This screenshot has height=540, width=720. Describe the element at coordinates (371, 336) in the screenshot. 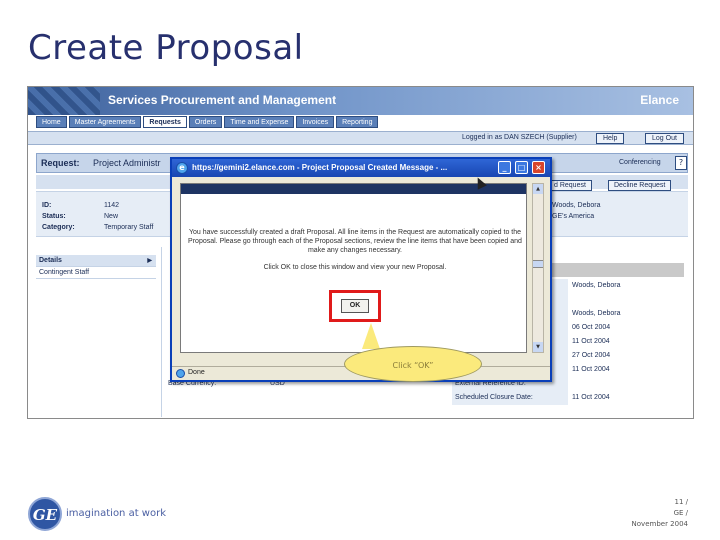

I see `callout-pointer` at that location.